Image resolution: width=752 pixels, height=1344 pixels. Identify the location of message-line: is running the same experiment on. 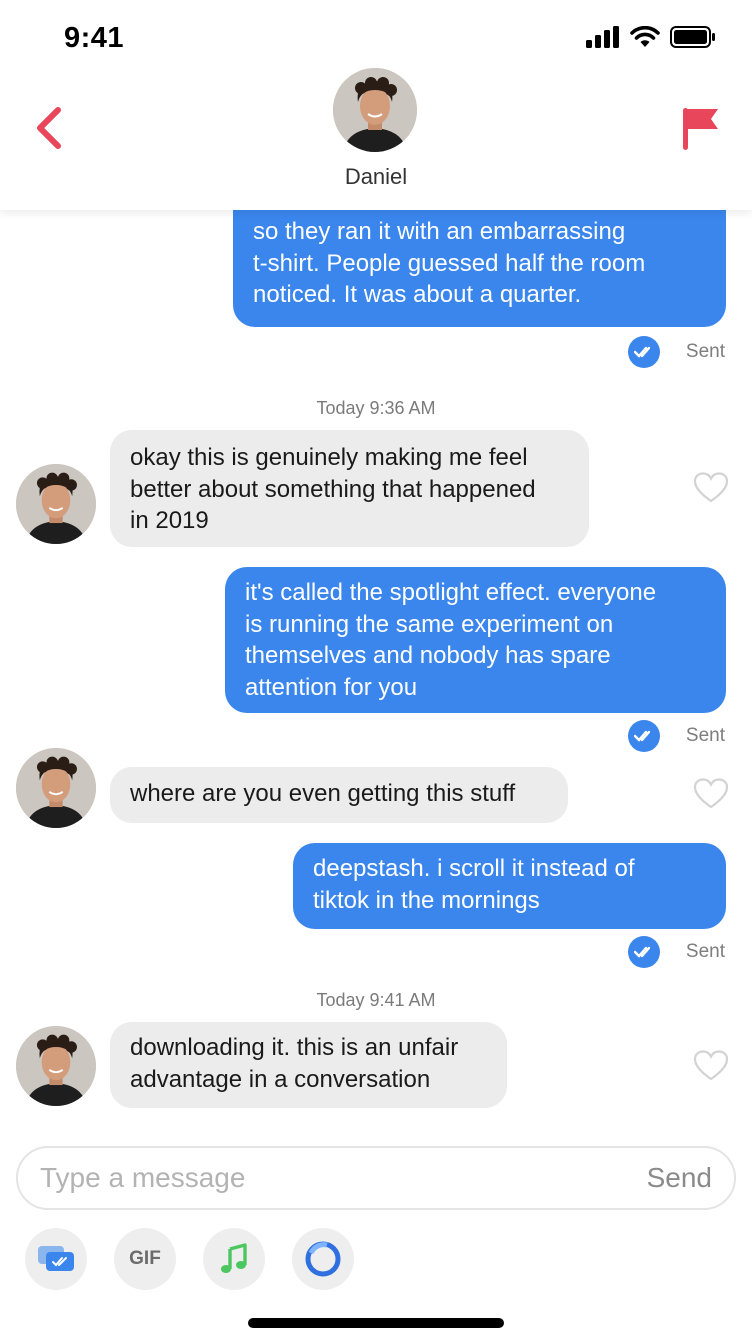
(429, 624).